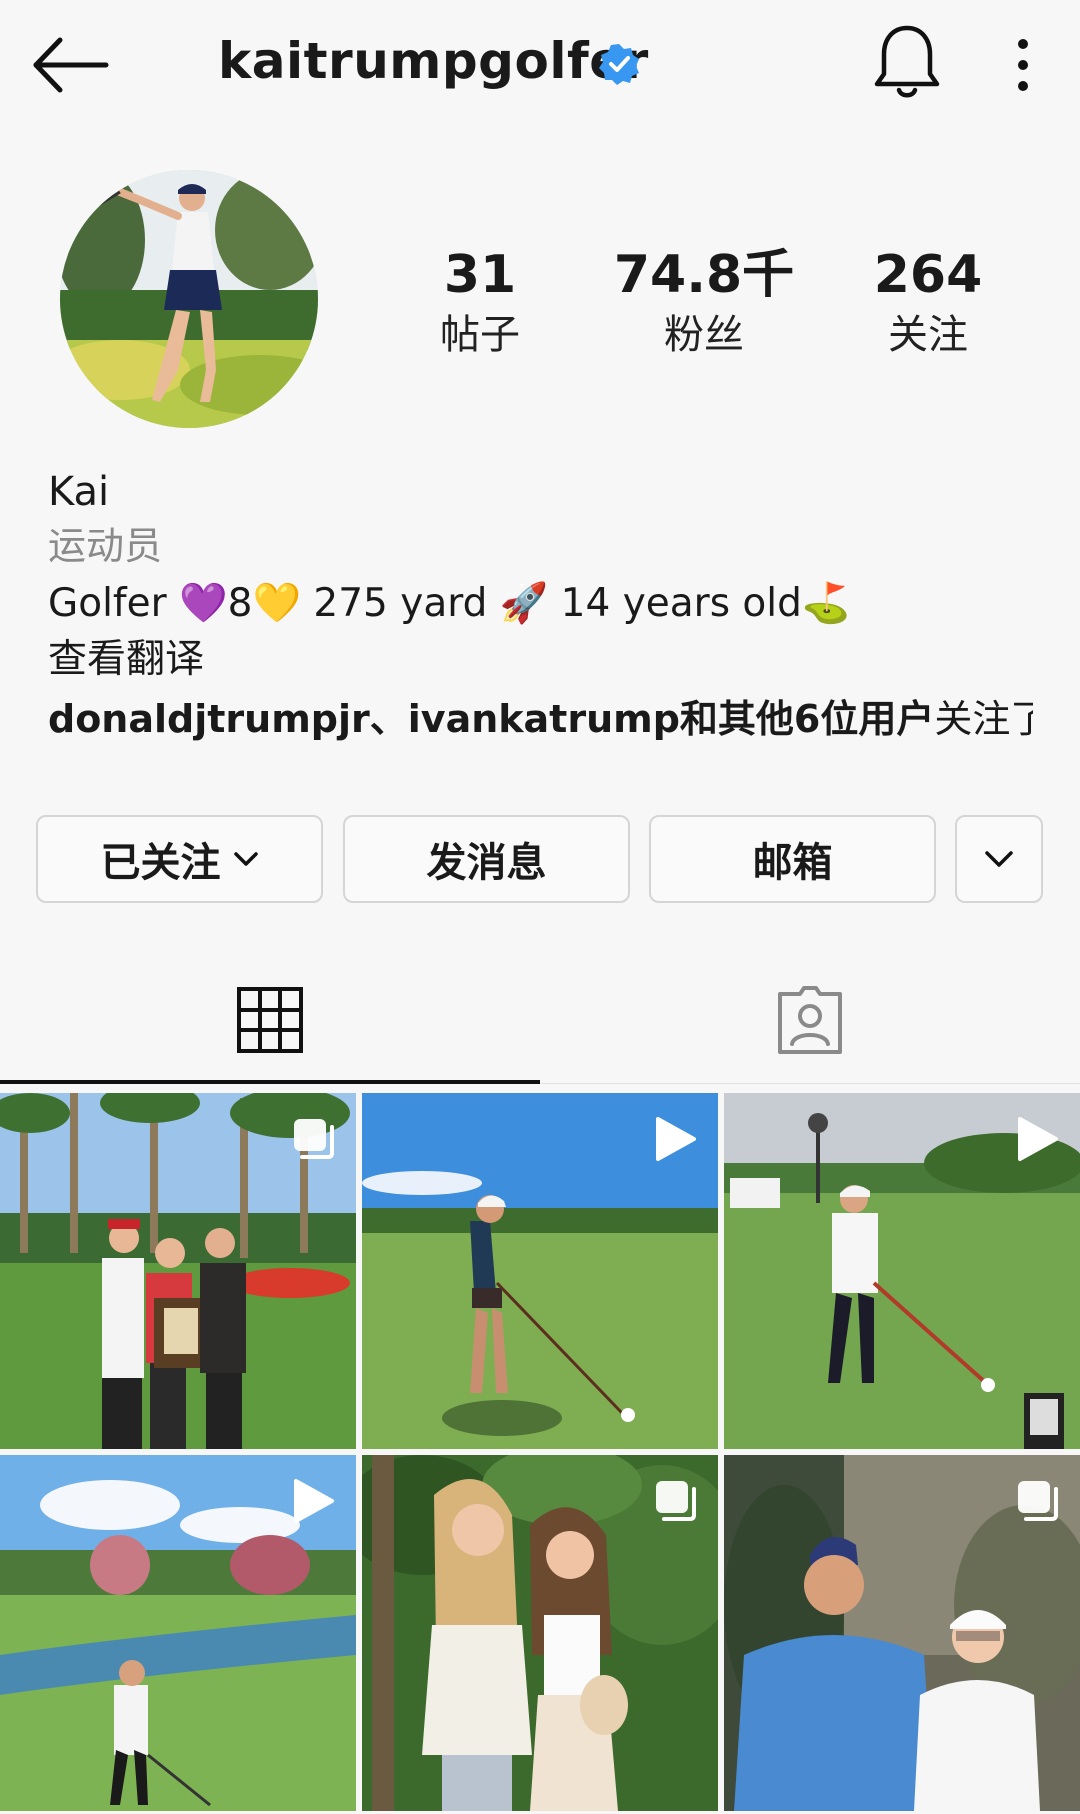 The height and width of the screenshot is (1814, 1080). I want to click on followed-by-names: donaldjtrumpjr、ivankatrump和其他6位用户, so click(491, 719).